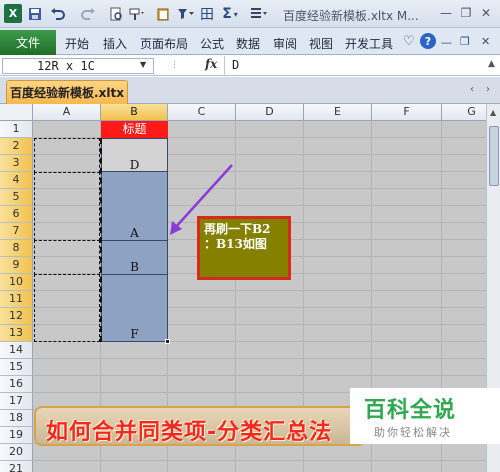  I want to click on cell-b3-value: D, so click(134, 165).